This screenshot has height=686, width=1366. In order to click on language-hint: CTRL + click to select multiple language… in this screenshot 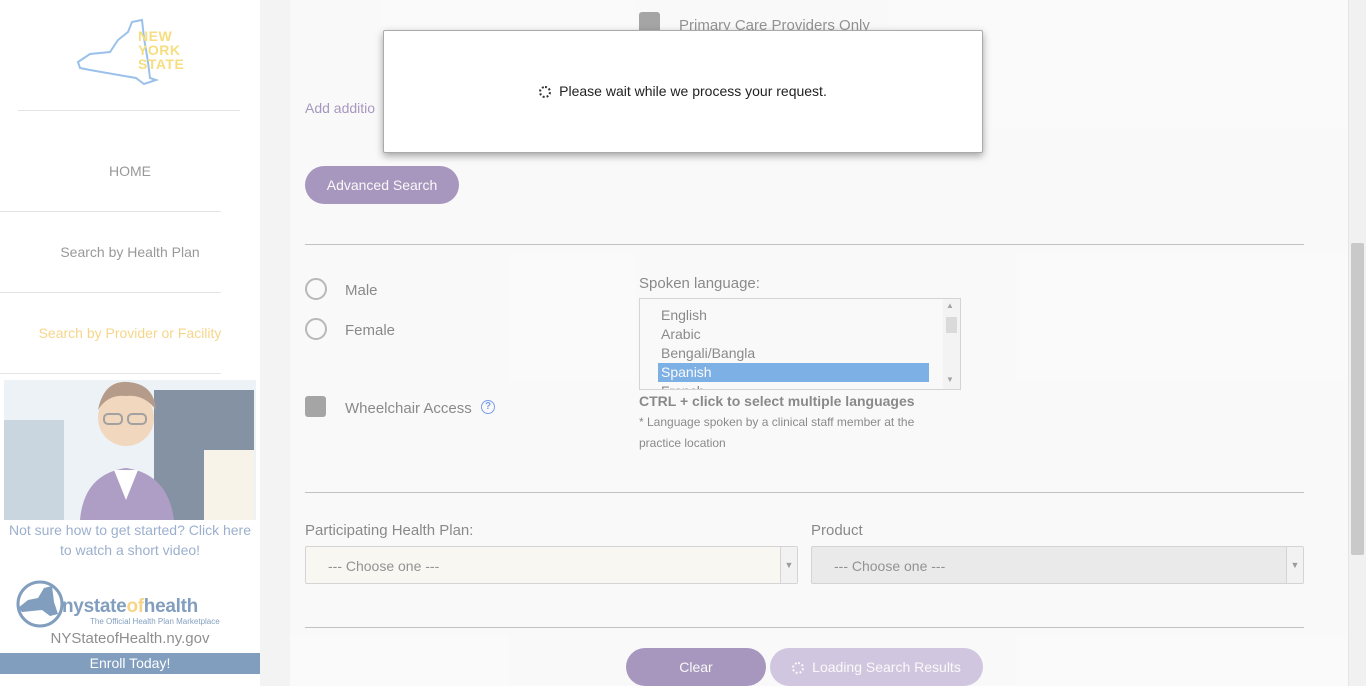, I will do `click(777, 401)`.